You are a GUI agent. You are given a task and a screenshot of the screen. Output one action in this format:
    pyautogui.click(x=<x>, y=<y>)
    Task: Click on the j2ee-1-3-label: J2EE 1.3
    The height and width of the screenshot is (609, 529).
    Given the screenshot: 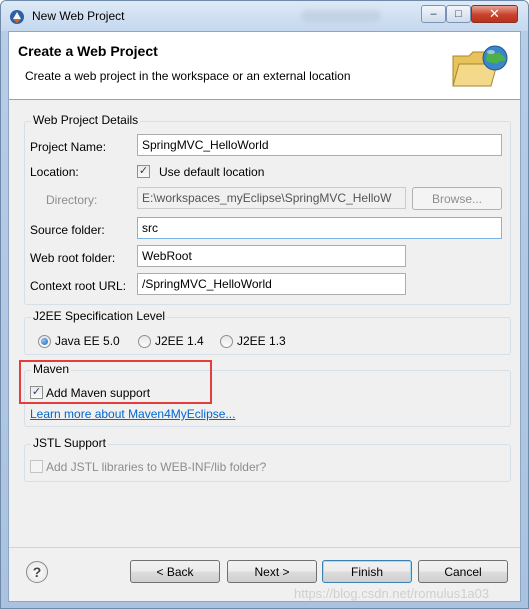 What is the action you would take?
    pyautogui.click(x=261, y=341)
    